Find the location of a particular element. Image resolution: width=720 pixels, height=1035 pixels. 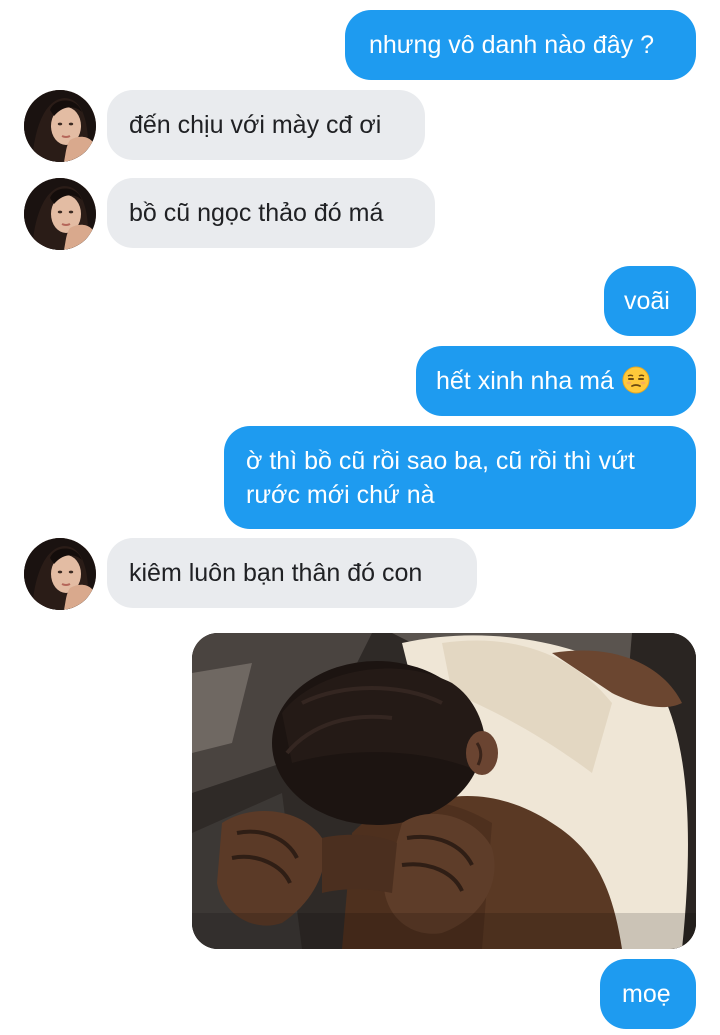

unamused-face-icon is located at coordinates (636, 380).